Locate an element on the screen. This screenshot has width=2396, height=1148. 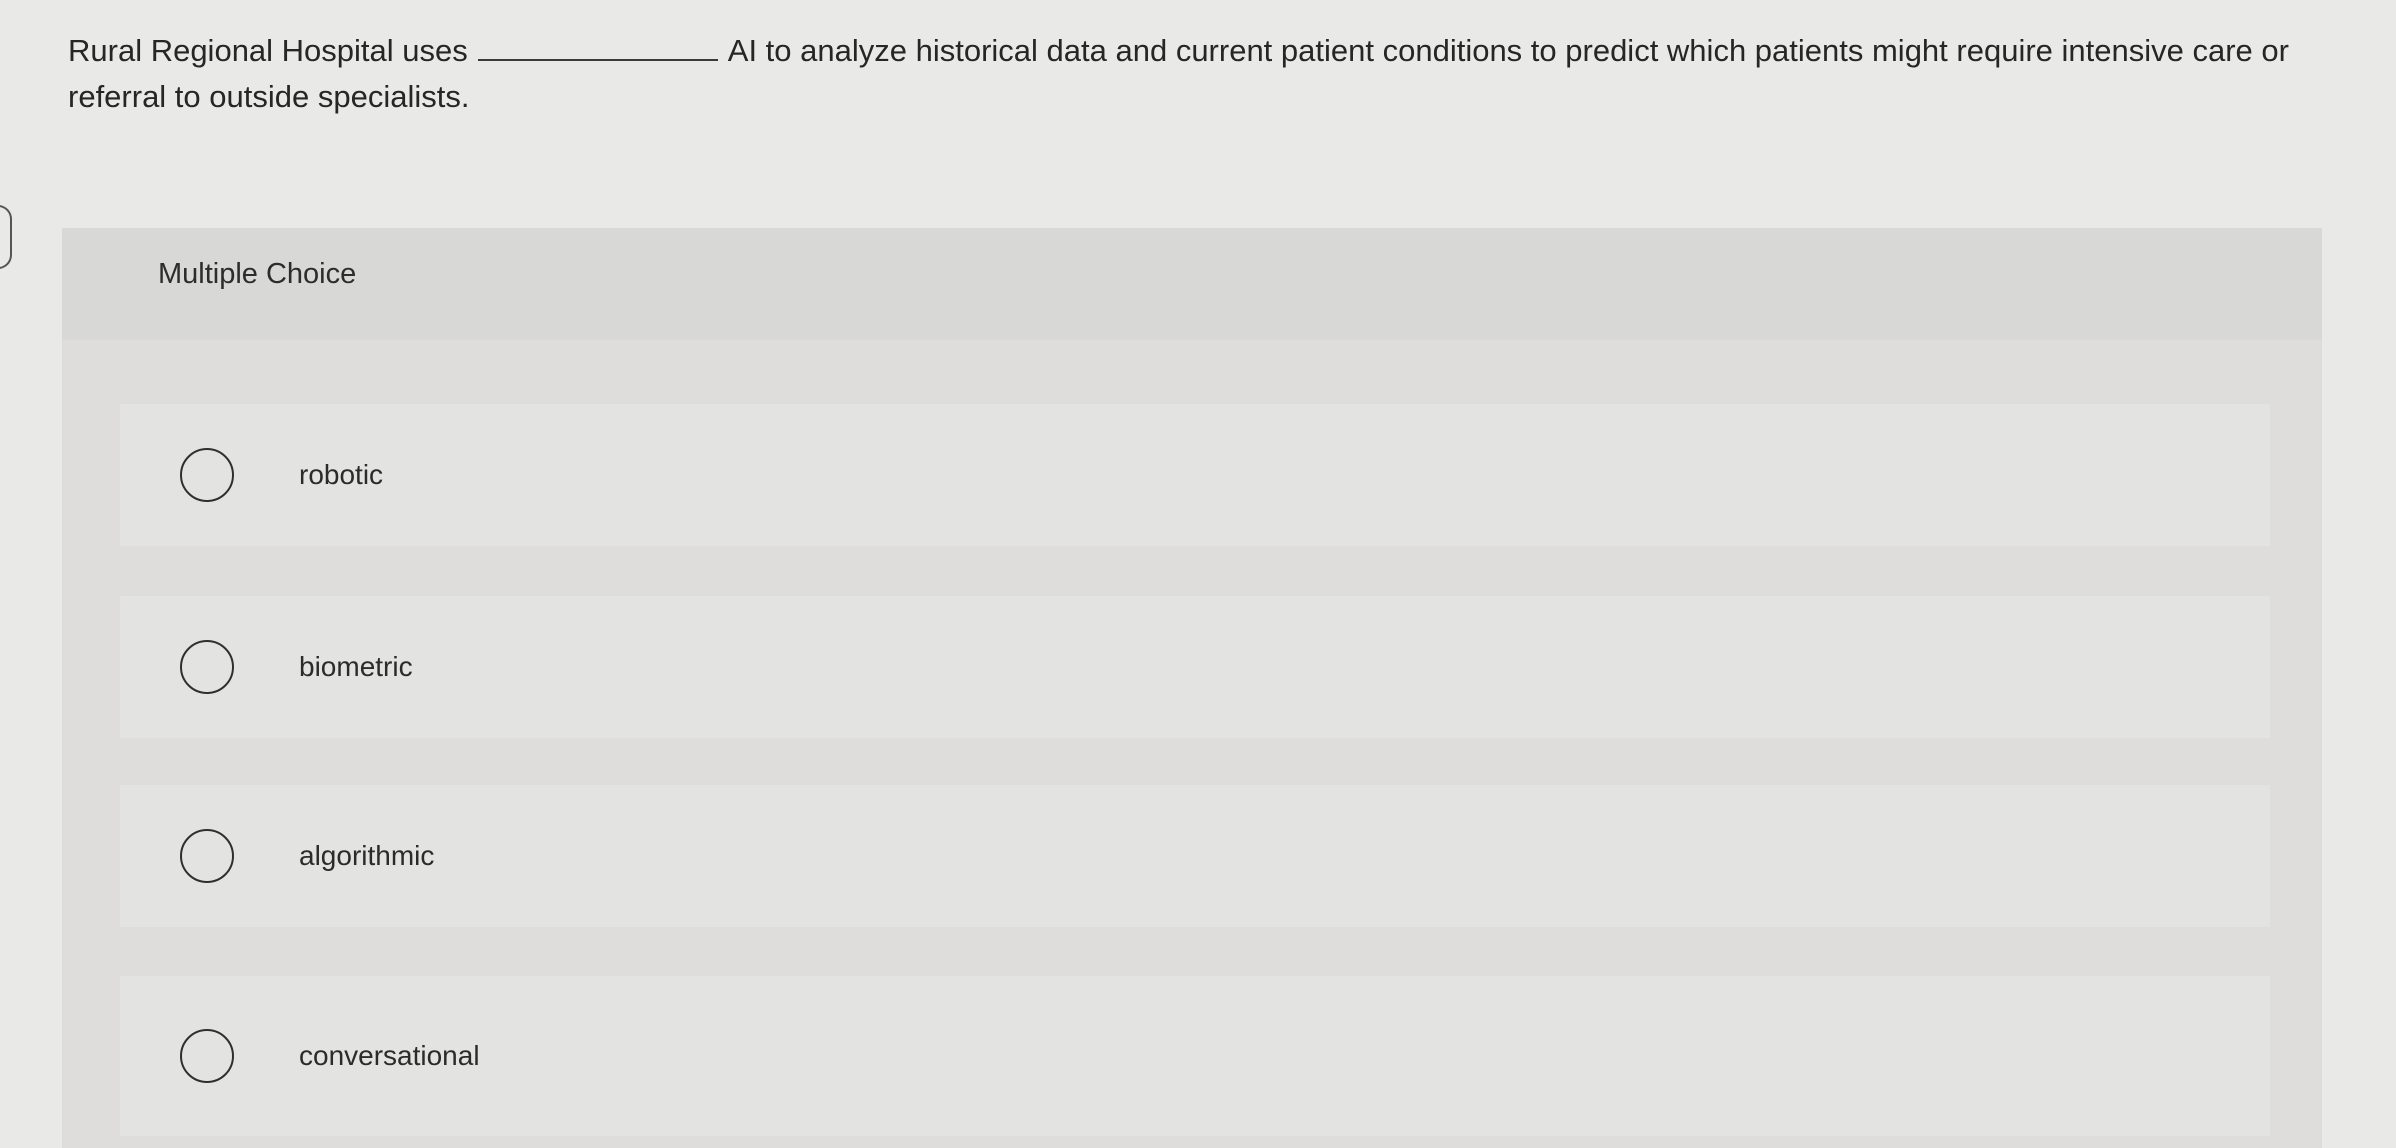
panel-edge-handle is located at coordinates (6, 237).